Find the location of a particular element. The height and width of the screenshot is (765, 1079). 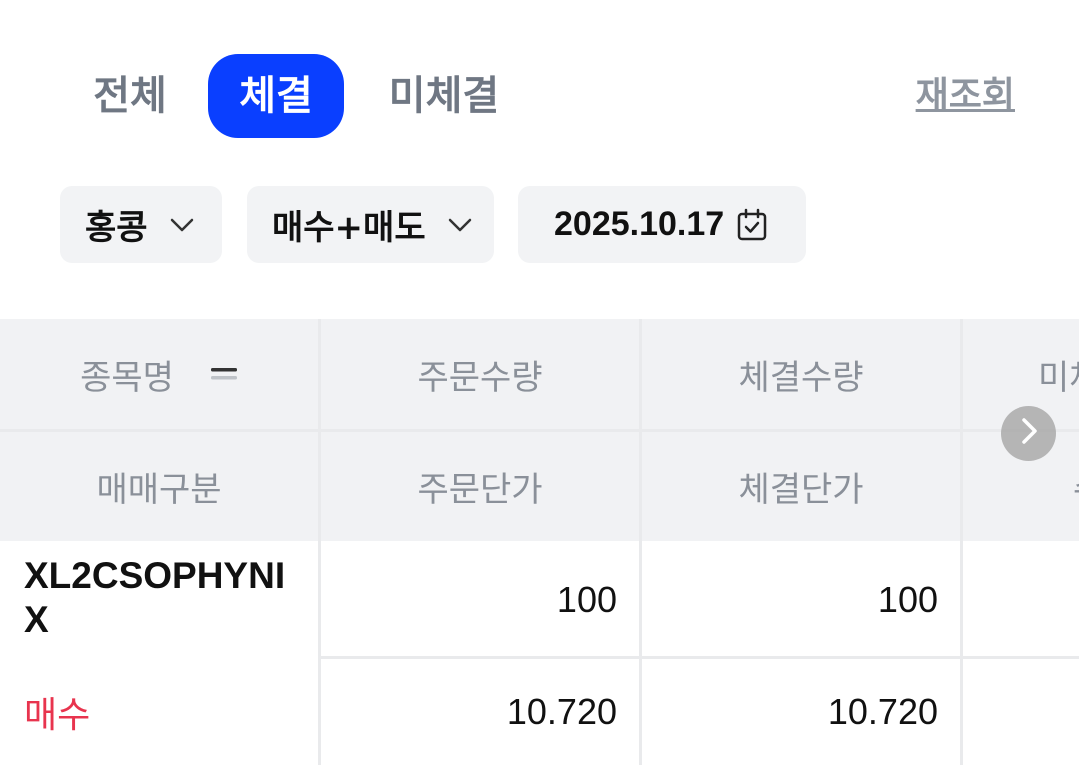

order-price-cell: 10.720 is located at coordinates (480, 712).